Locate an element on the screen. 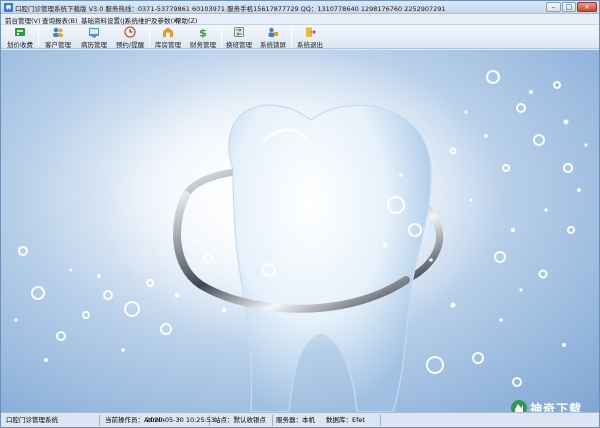 The image size is (600, 428). status-site: 站点：默认收银点 is located at coordinates (242, 420).